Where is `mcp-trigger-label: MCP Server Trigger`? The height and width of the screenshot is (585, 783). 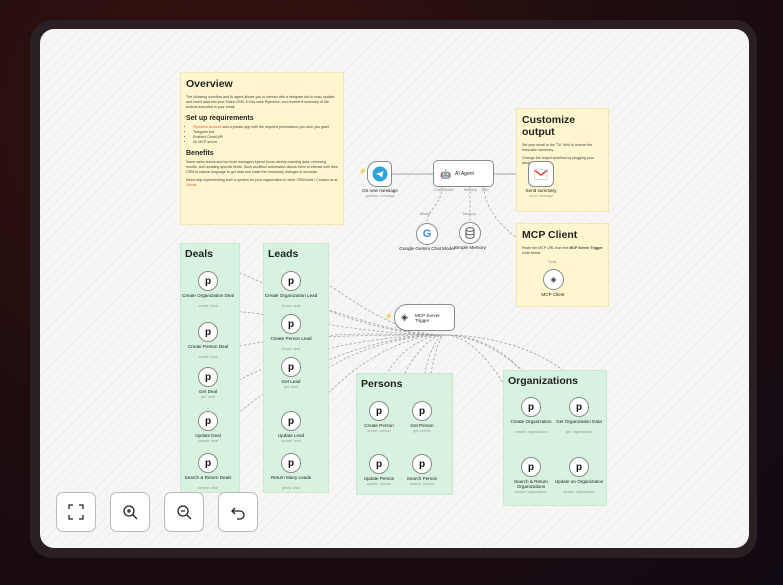 mcp-trigger-label: MCP Server Trigger is located at coordinates (427, 318).